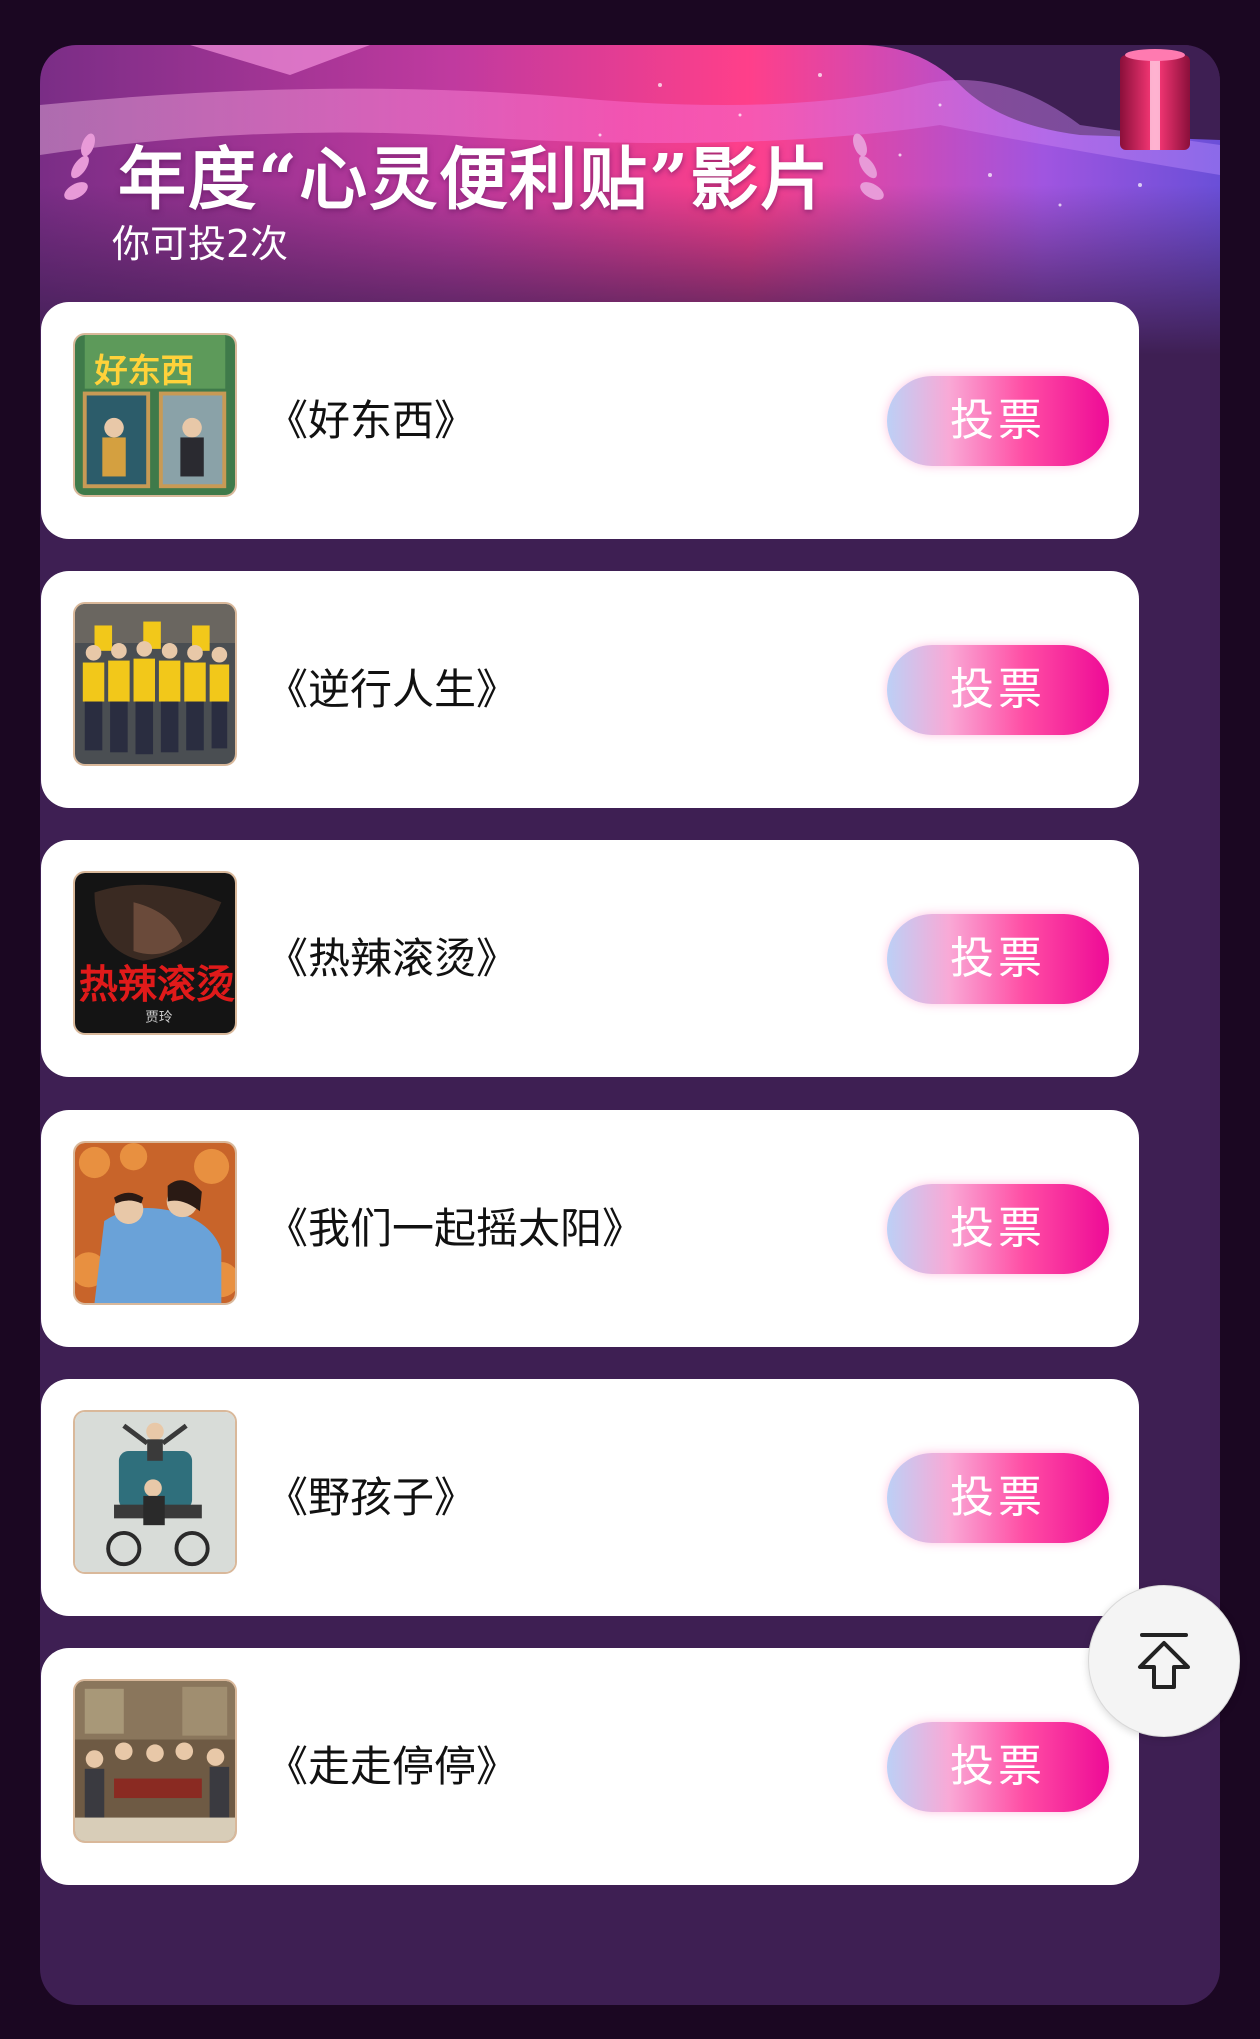 The image size is (1260, 2039). I want to click on movie-title: 《逆行人生》, so click(392, 689).